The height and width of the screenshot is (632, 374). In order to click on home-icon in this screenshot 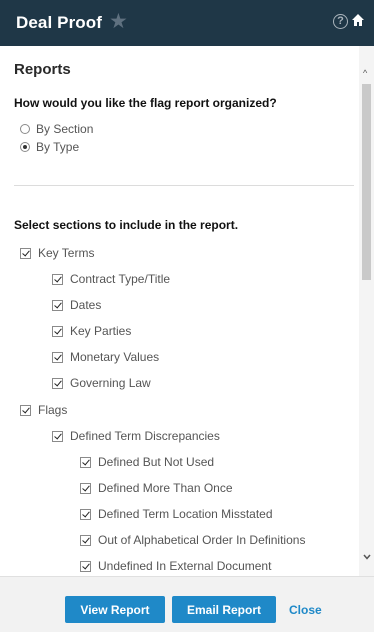, I will do `click(358, 22)`.